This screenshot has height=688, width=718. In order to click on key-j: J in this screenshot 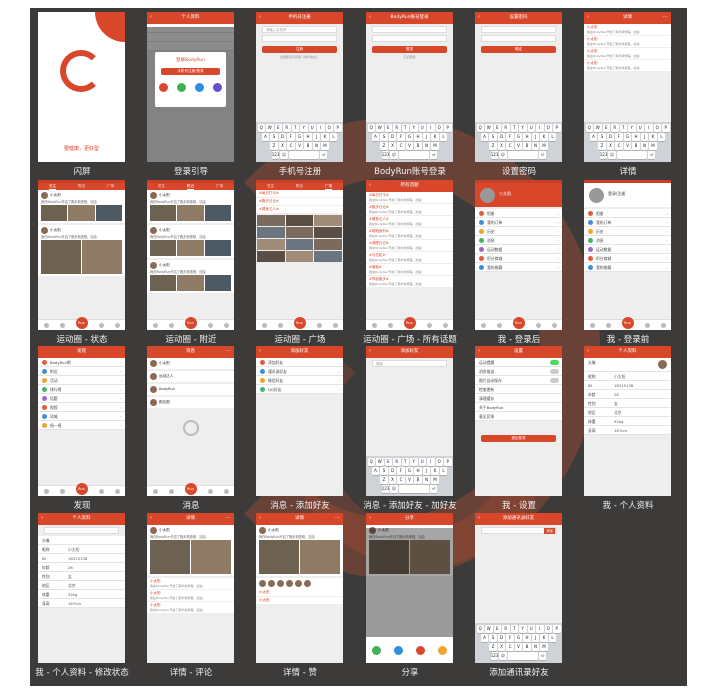, I will do `click(535, 137)`.